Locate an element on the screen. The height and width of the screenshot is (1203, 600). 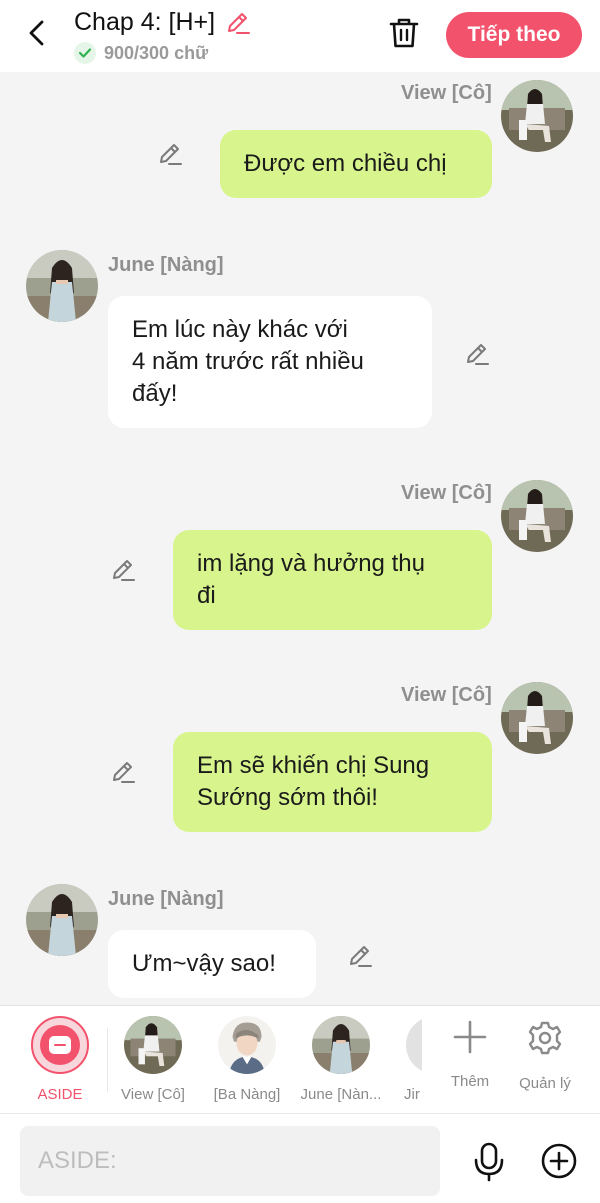
character-label: View [Cô] is located at coordinates (153, 1094).